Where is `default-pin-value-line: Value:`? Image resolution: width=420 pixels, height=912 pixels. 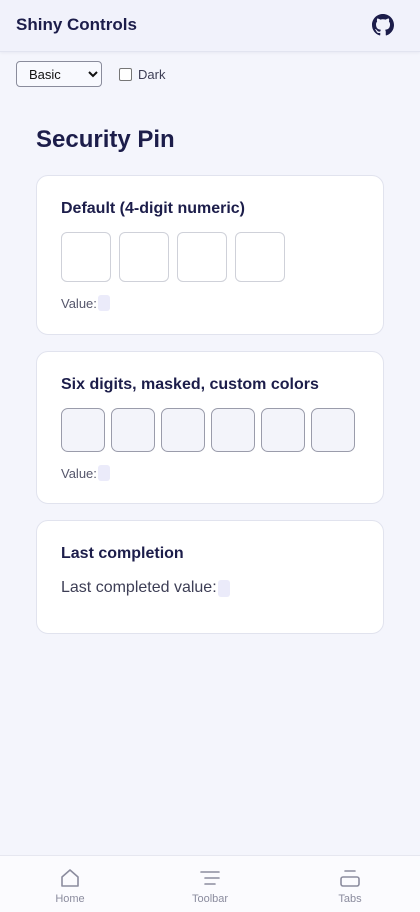
default-pin-value-line: Value: is located at coordinates (85, 303).